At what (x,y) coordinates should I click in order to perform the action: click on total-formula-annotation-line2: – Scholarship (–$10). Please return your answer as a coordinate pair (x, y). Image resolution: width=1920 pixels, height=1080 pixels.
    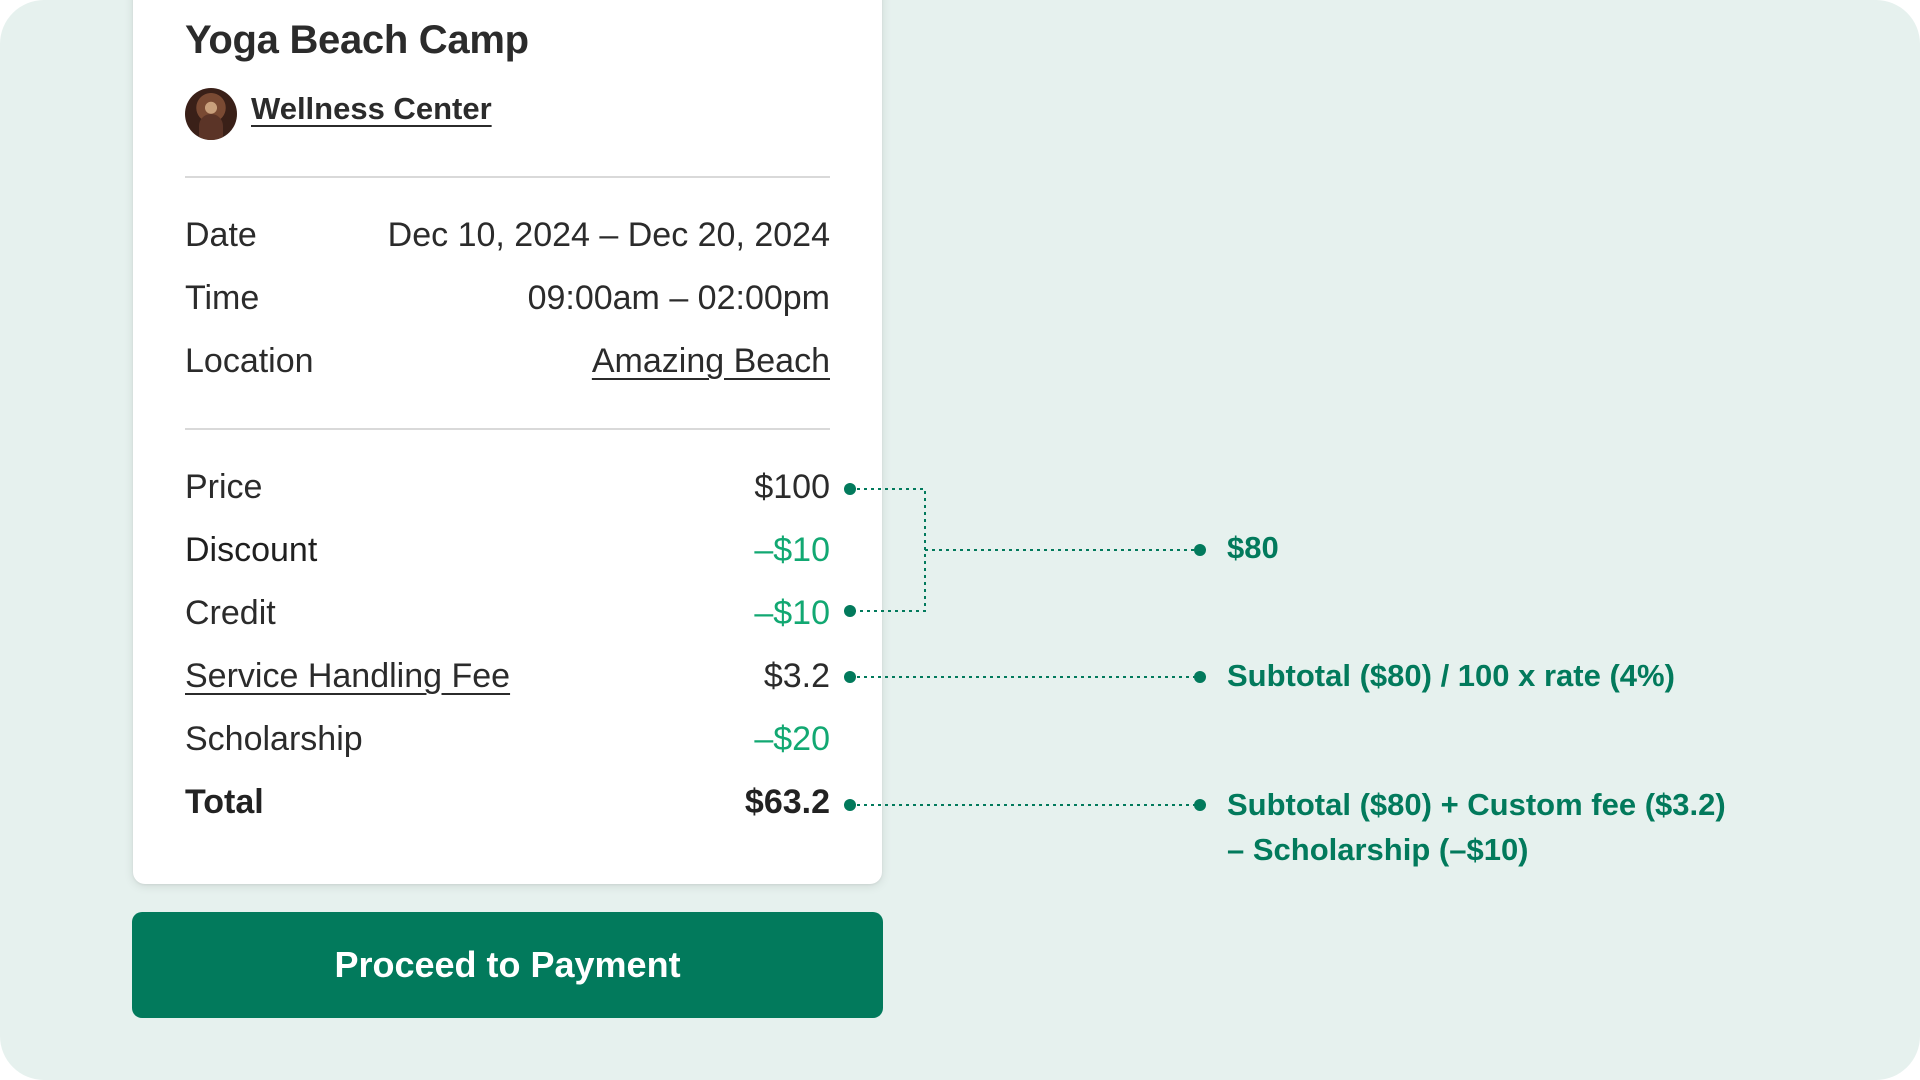
    Looking at the image, I should click on (1378, 849).